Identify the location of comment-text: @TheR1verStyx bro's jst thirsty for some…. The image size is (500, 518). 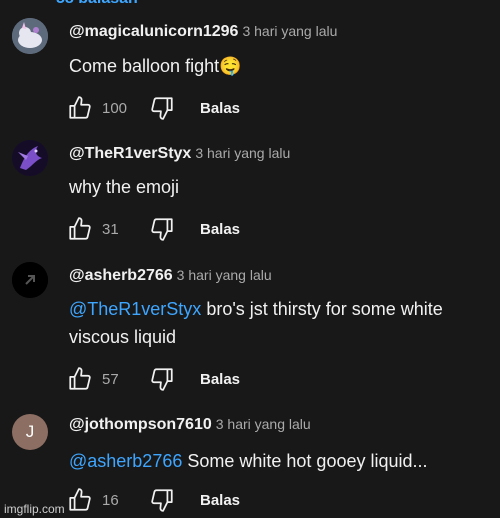
(279, 323).